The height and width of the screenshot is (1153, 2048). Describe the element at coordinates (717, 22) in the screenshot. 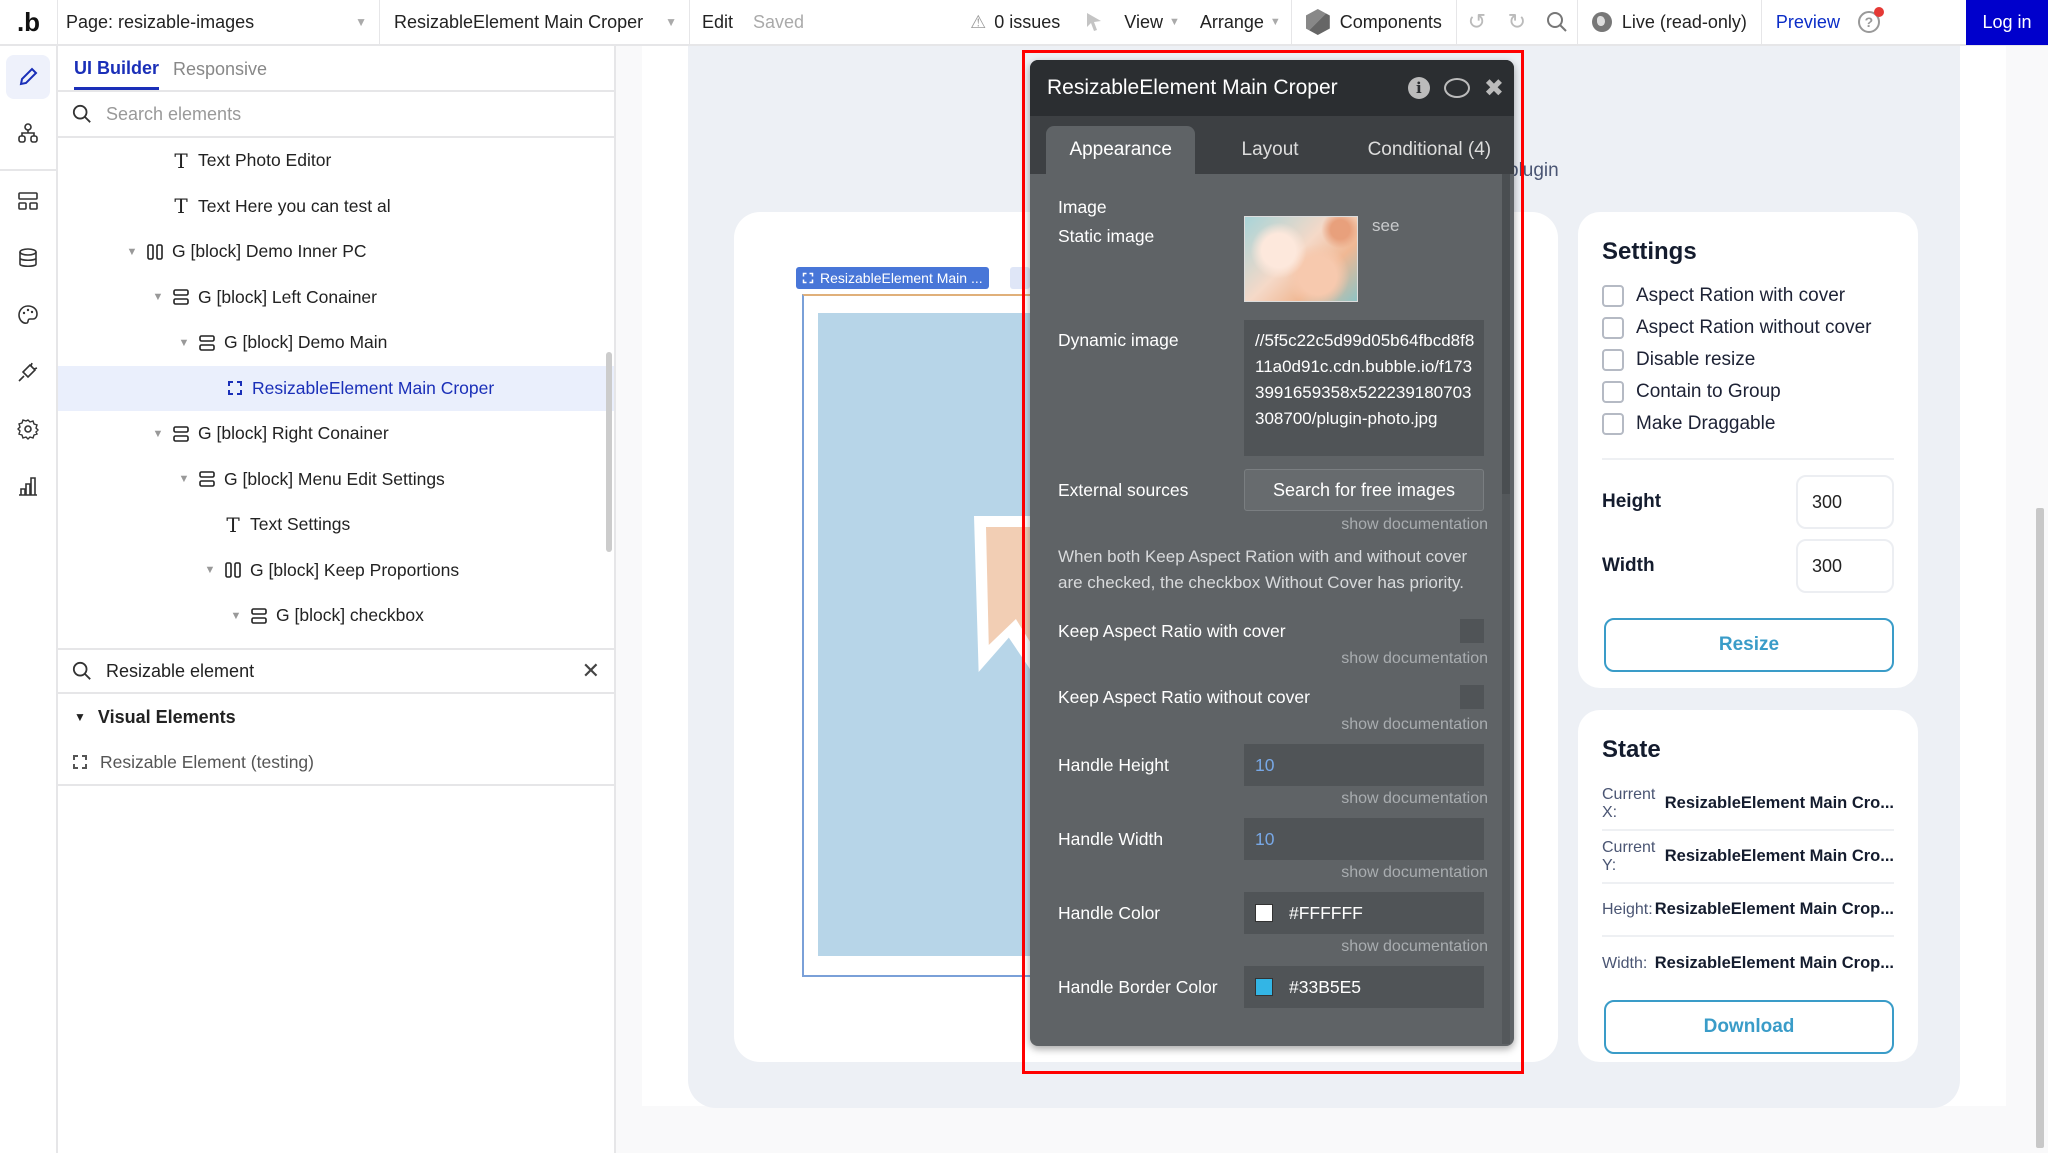

I see `edit-menu: Edit` at that location.